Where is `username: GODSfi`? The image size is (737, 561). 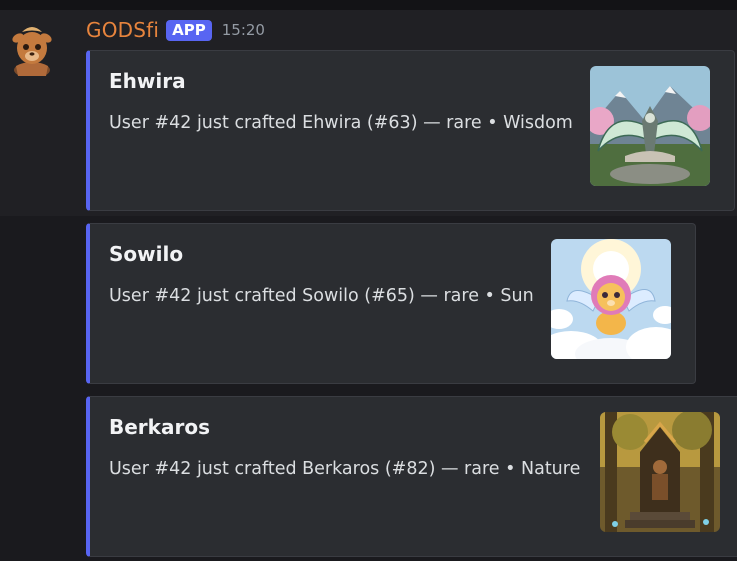 username: GODSfi is located at coordinates (122, 30).